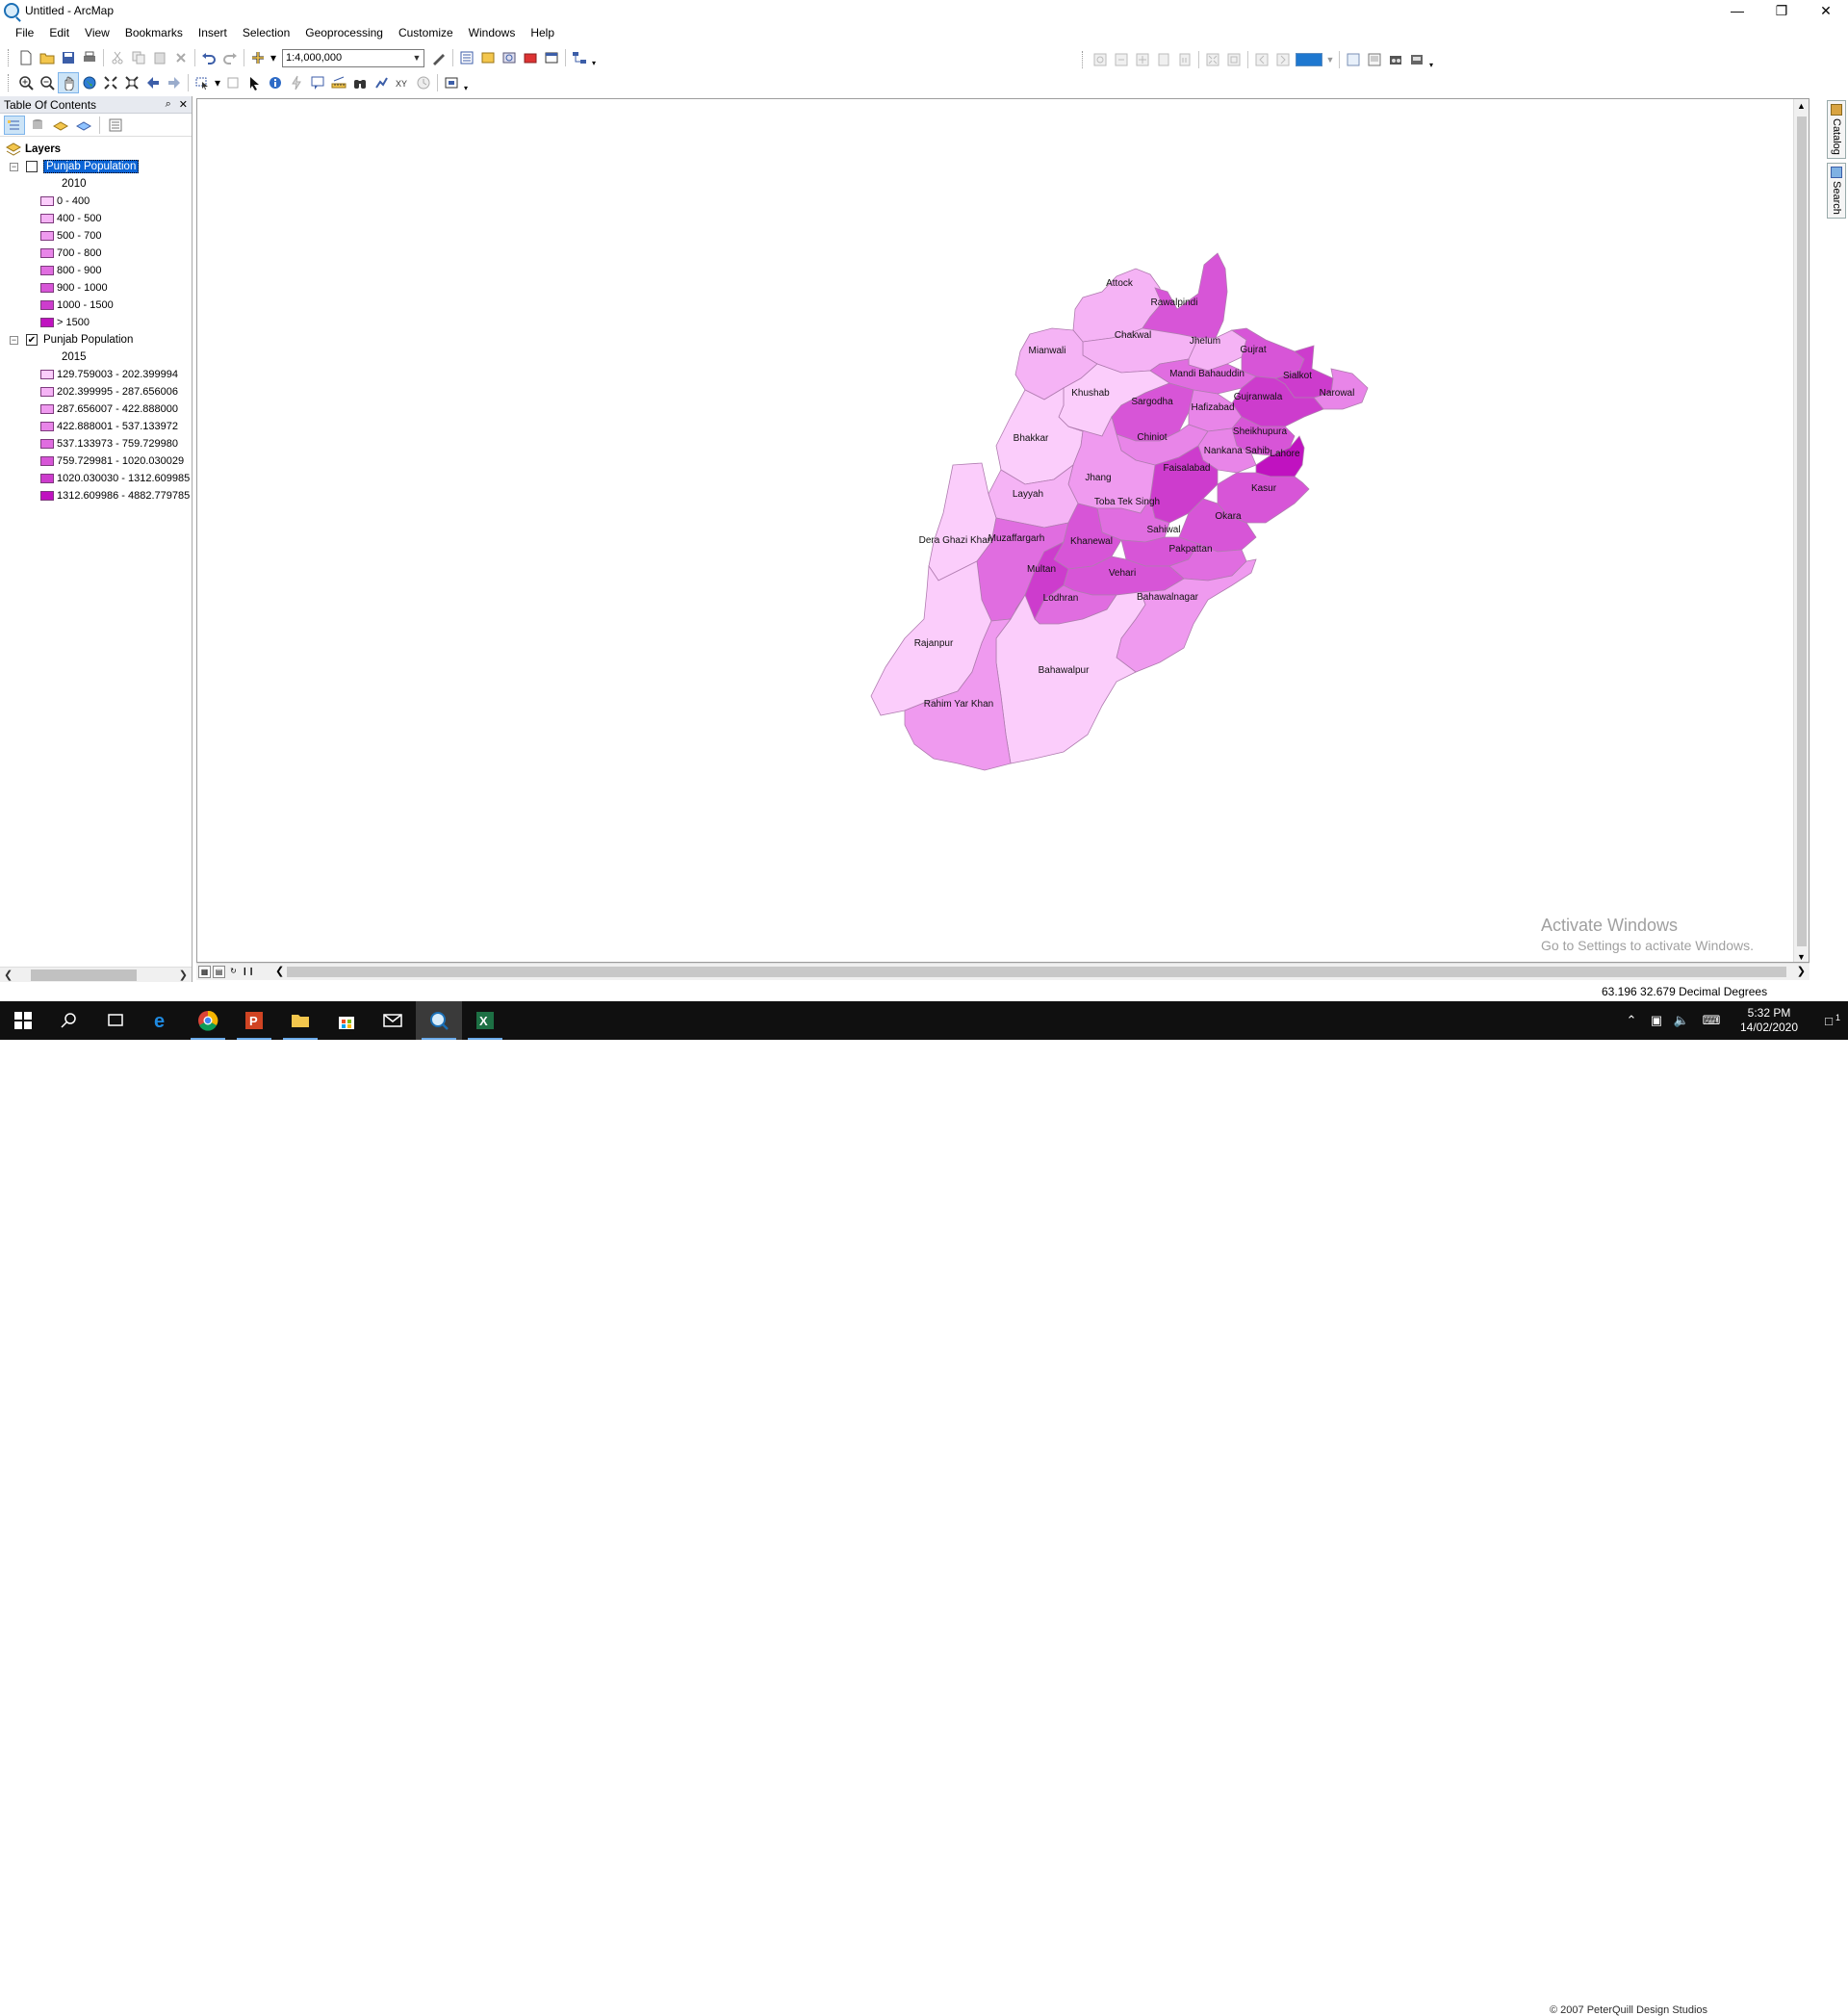 This screenshot has height=2016, width=1848. I want to click on data-view-icon: ▦, so click(204, 972).